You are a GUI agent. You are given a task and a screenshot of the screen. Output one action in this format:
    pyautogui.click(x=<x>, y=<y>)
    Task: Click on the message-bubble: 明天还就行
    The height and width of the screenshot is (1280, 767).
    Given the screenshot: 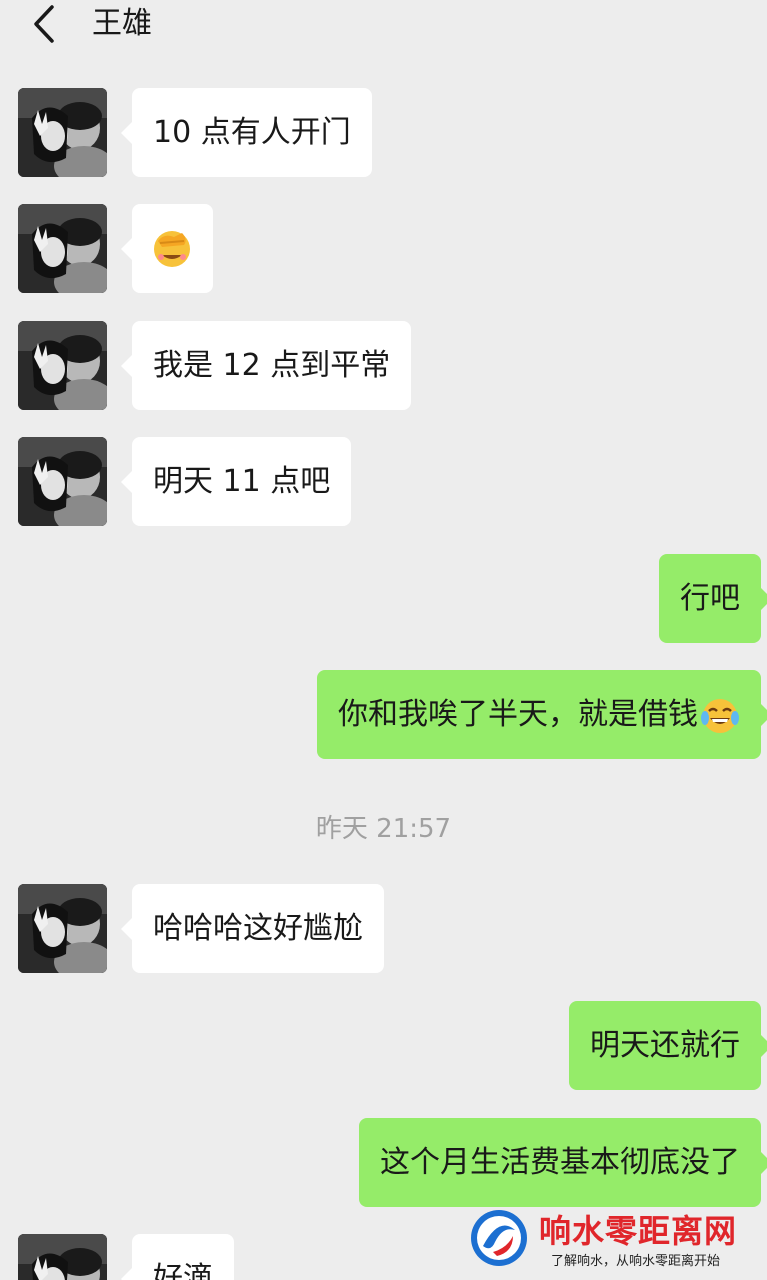 What is the action you would take?
    pyautogui.click(x=668, y=1045)
    